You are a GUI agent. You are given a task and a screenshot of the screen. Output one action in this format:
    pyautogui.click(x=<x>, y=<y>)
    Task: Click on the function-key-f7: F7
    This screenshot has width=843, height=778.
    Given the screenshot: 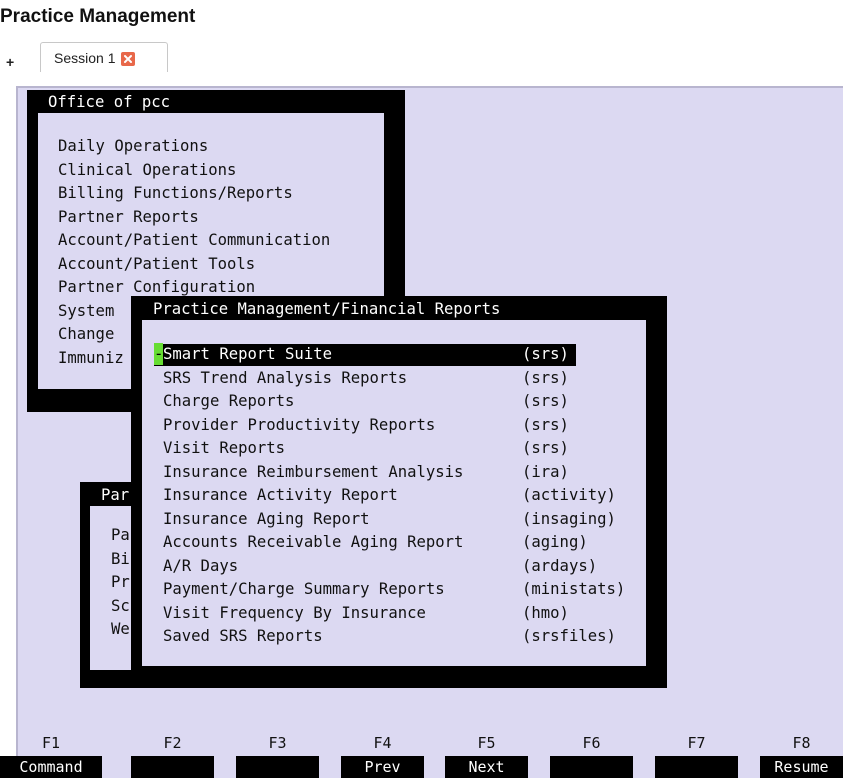 What is the action you would take?
    pyautogui.click(x=696, y=756)
    